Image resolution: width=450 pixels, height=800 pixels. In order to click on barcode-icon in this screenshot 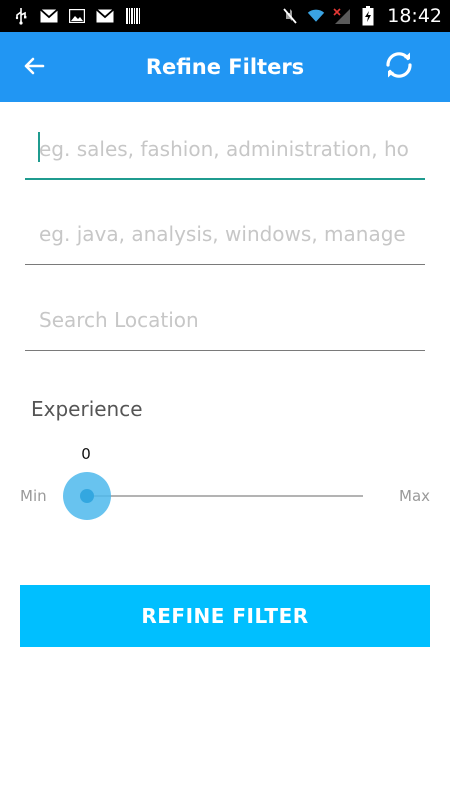, I will do `click(133, 16)`.